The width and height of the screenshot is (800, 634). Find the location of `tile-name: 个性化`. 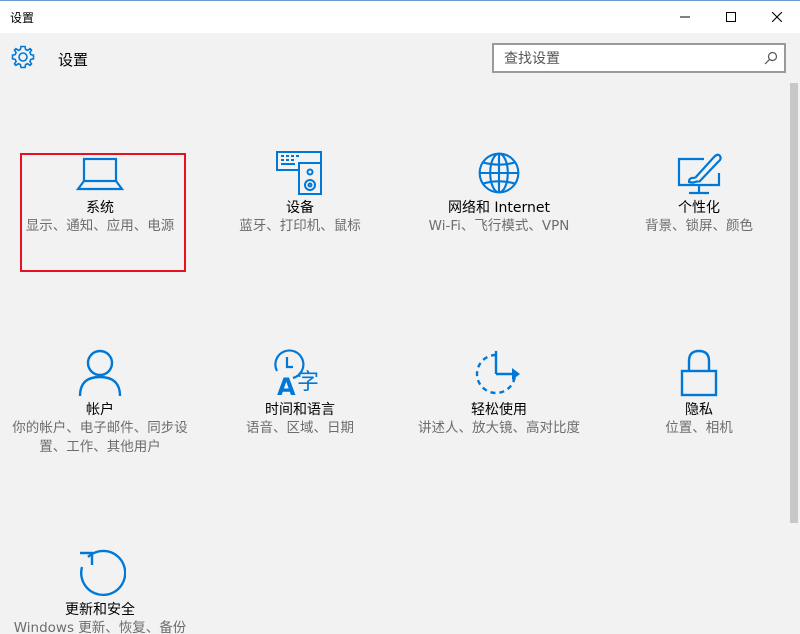

tile-name: 个性化 is located at coordinates (699, 208).